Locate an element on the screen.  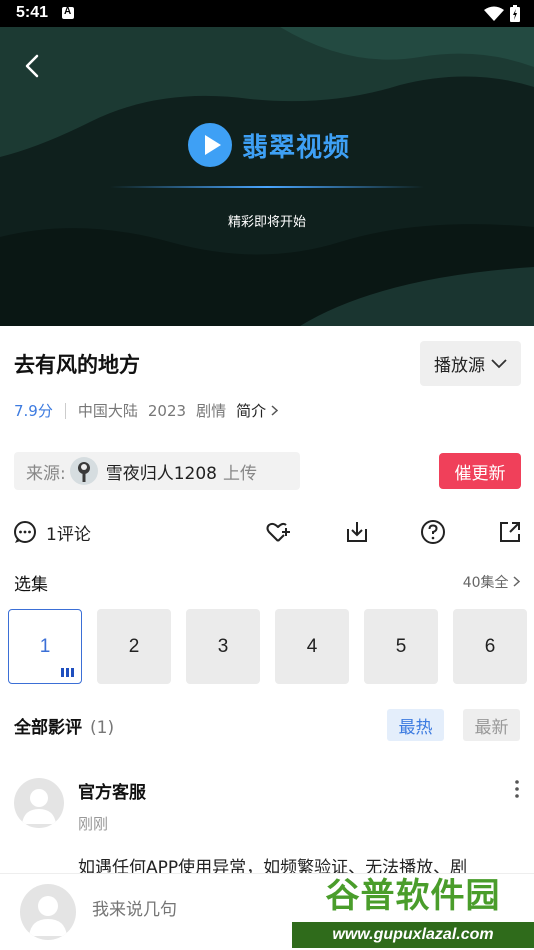
episode-item: 3 is located at coordinates (223, 646).